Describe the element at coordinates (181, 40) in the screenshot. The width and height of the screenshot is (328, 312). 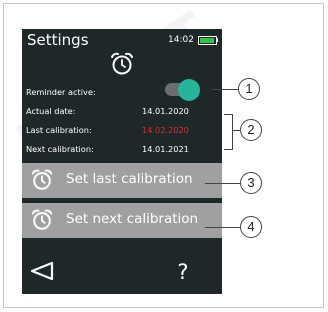
I see `clock: 14:02` at that location.